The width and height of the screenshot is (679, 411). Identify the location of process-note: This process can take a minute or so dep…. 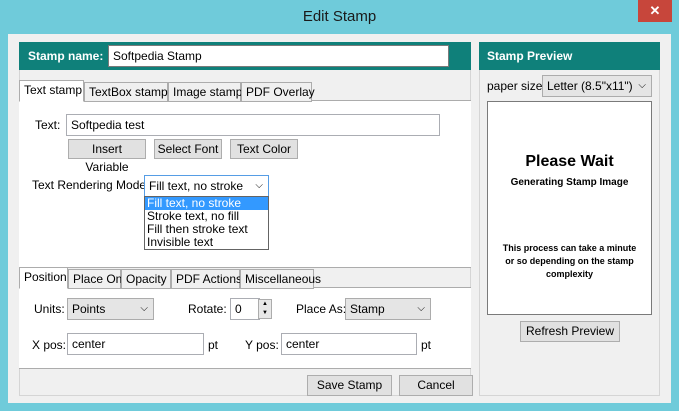
(569, 261).